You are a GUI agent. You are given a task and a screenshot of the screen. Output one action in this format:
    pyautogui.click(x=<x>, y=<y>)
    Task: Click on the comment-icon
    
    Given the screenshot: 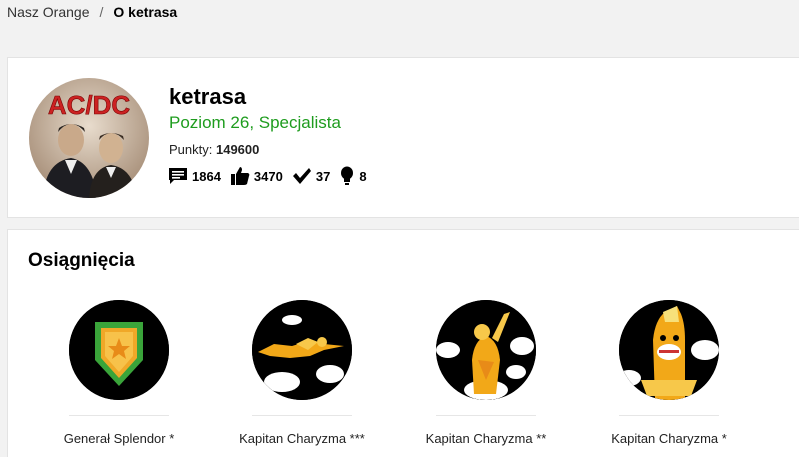 What is the action you would take?
    pyautogui.click(x=180, y=176)
    